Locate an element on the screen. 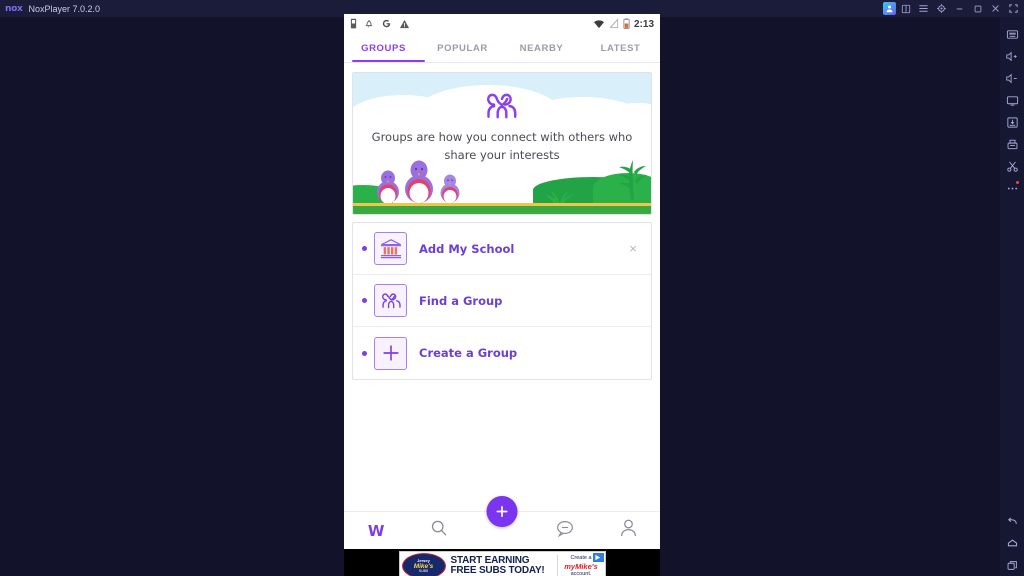 The height and width of the screenshot is (576, 1024). nav-home-whisper: W is located at coordinates (375, 531).